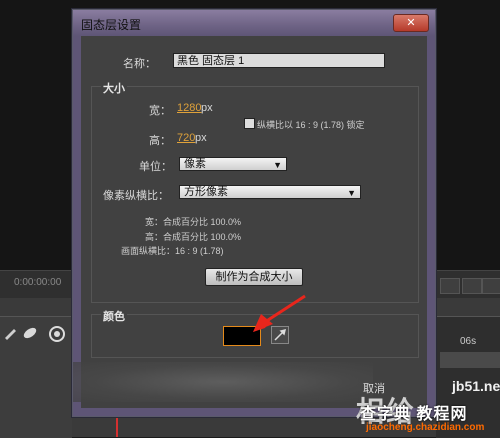 The image size is (500, 438). What do you see at coordinates (136, 196) in the screenshot?
I see `pixel-aspect-label: 像素纵横比：` at bounding box center [136, 196].